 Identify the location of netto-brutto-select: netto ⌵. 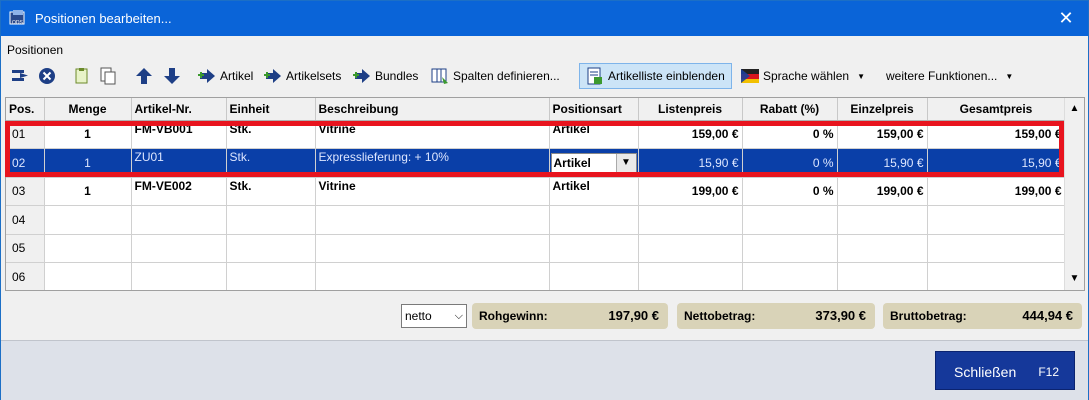
(434, 316).